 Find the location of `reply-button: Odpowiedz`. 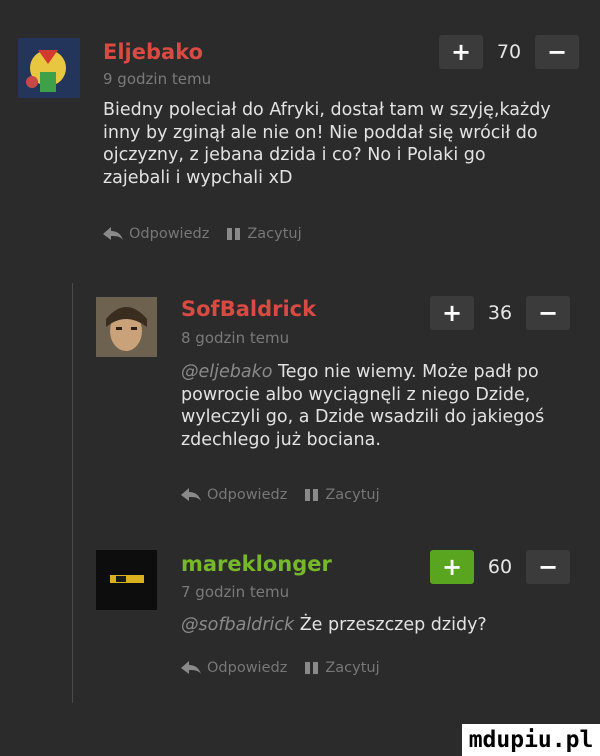

reply-button: Odpowiedz is located at coordinates (234, 668).